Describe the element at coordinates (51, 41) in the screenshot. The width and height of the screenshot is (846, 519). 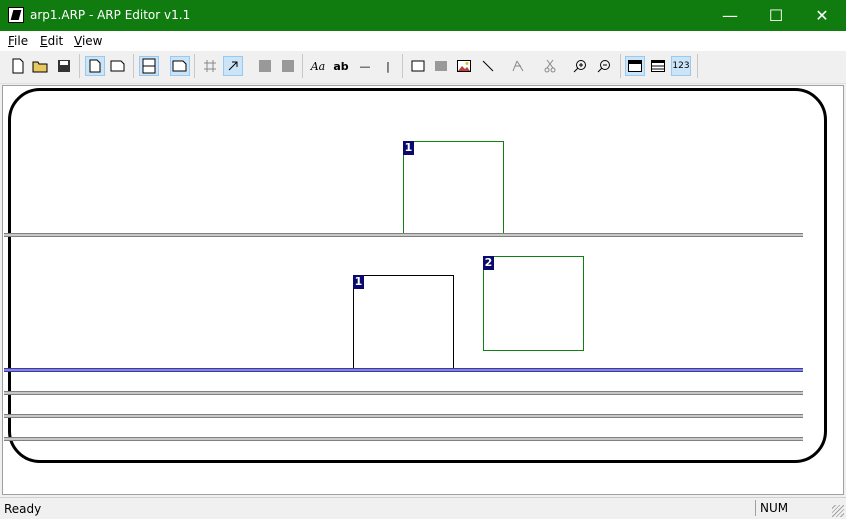
I see `menu-edit: Edit` at that location.